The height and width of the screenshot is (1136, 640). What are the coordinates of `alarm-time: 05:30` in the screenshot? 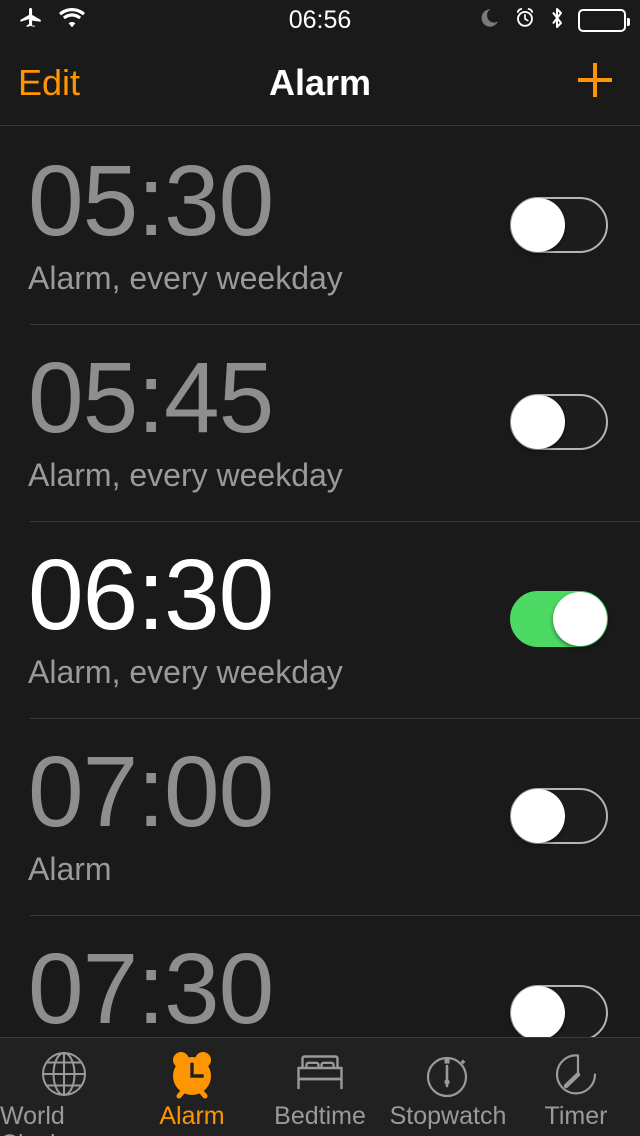 It's located at (151, 201).